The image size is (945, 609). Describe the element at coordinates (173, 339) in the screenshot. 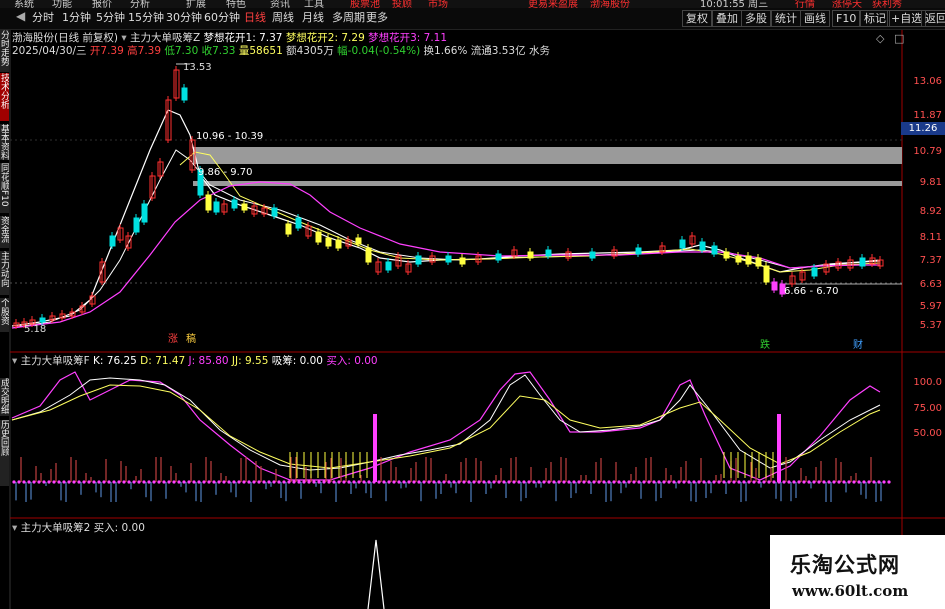

I see `marker-rise: 涨` at that location.